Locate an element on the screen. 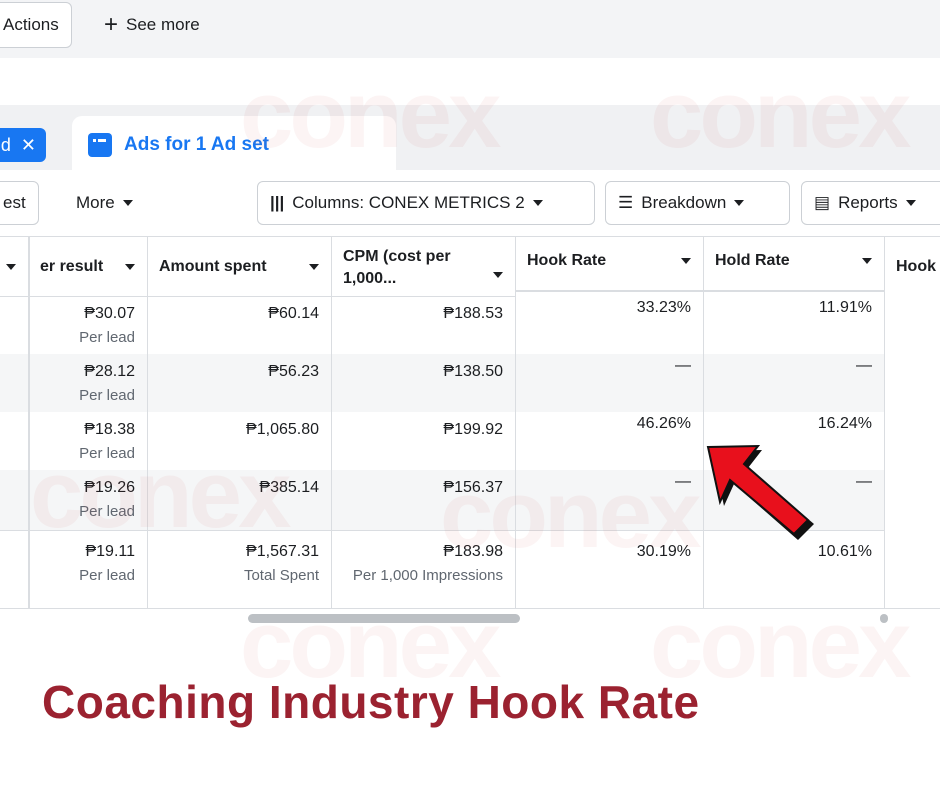 The height and width of the screenshot is (788, 940). breakdown-button: ☰ Breakdown is located at coordinates (697, 203).